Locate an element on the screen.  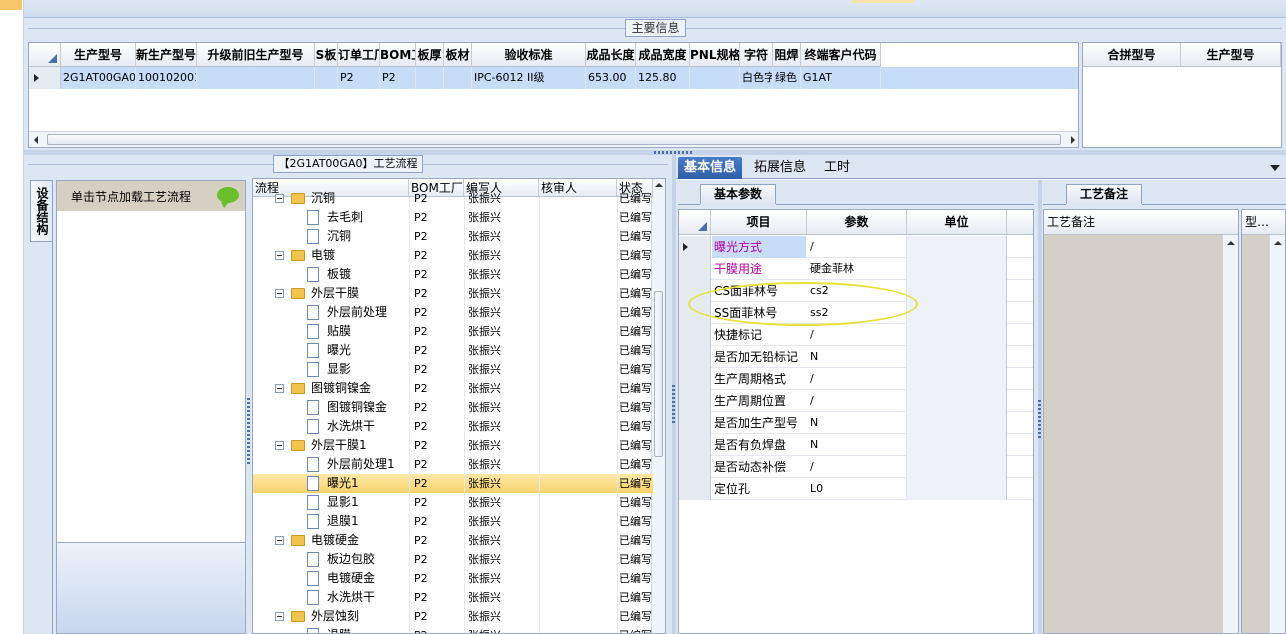
tree-row: 外层前处理 P2 张振兴 已编写 is located at coordinates (453, 312).